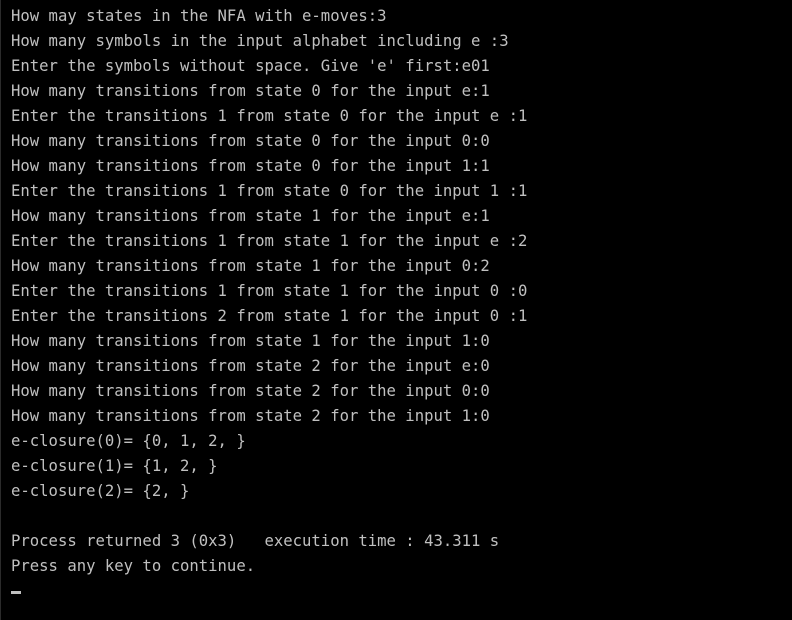 The width and height of the screenshot is (792, 620). Describe the element at coordinates (199, 16) in the screenshot. I see `console-line: How may states in the NFA with e-moves:3` at that location.